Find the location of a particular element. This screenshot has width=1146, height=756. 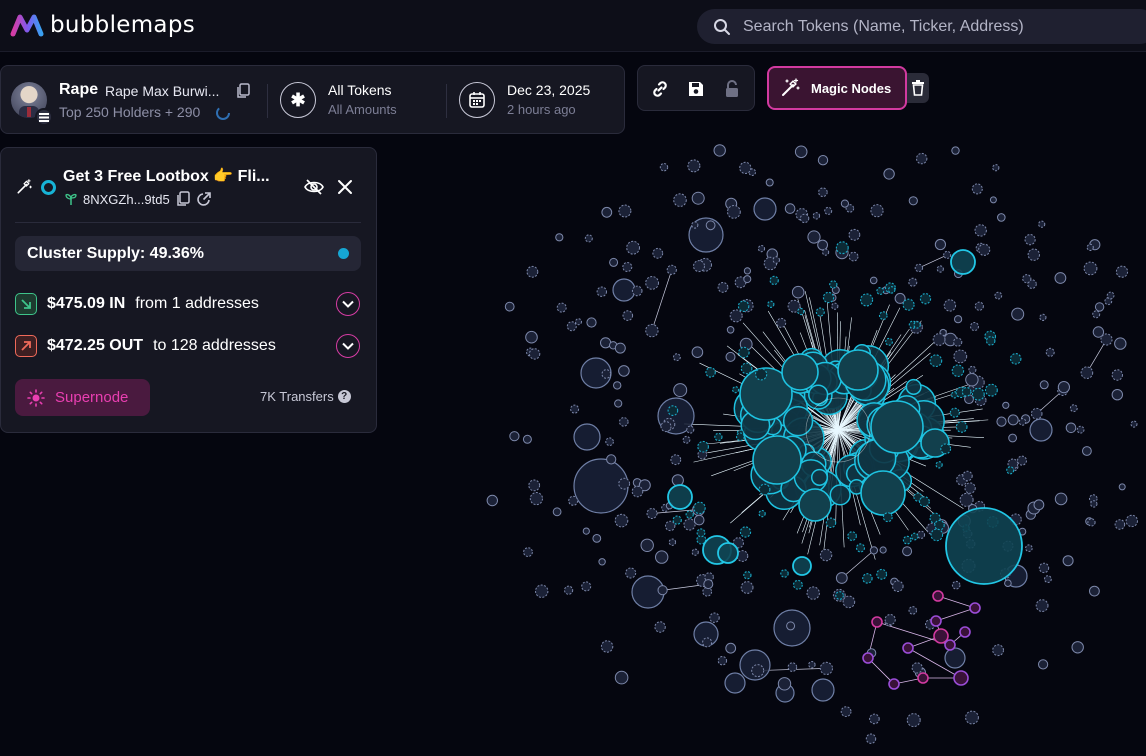

logo: bubblemaps is located at coordinates (102, 25).